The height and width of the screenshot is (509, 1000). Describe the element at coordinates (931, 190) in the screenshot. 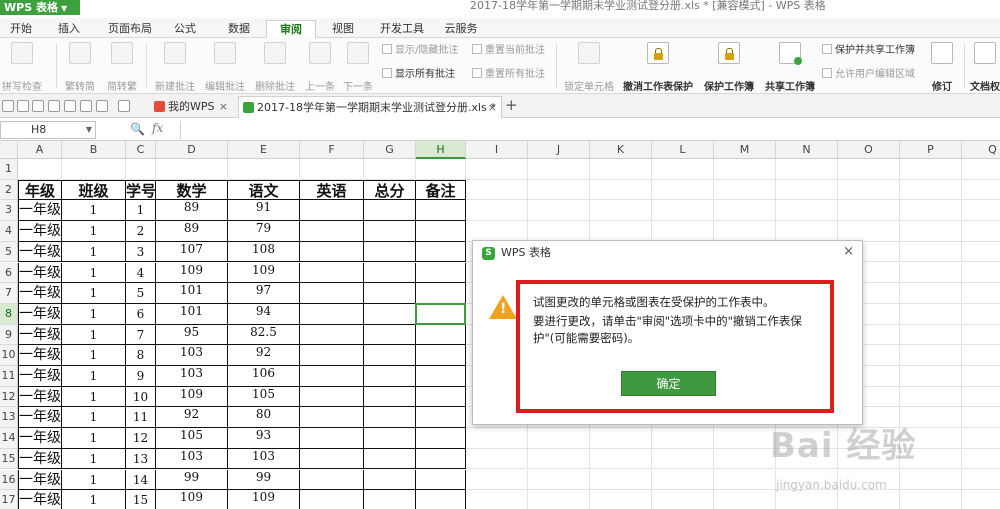

I see `cell-p2` at that location.